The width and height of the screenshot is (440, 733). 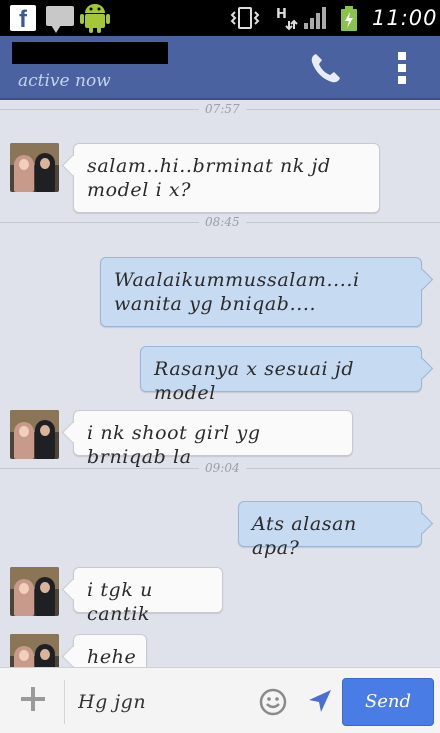 What do you see at coordinates (163, 702) in the screenshot?
I see `message-input` at bounding box center [163, 702].